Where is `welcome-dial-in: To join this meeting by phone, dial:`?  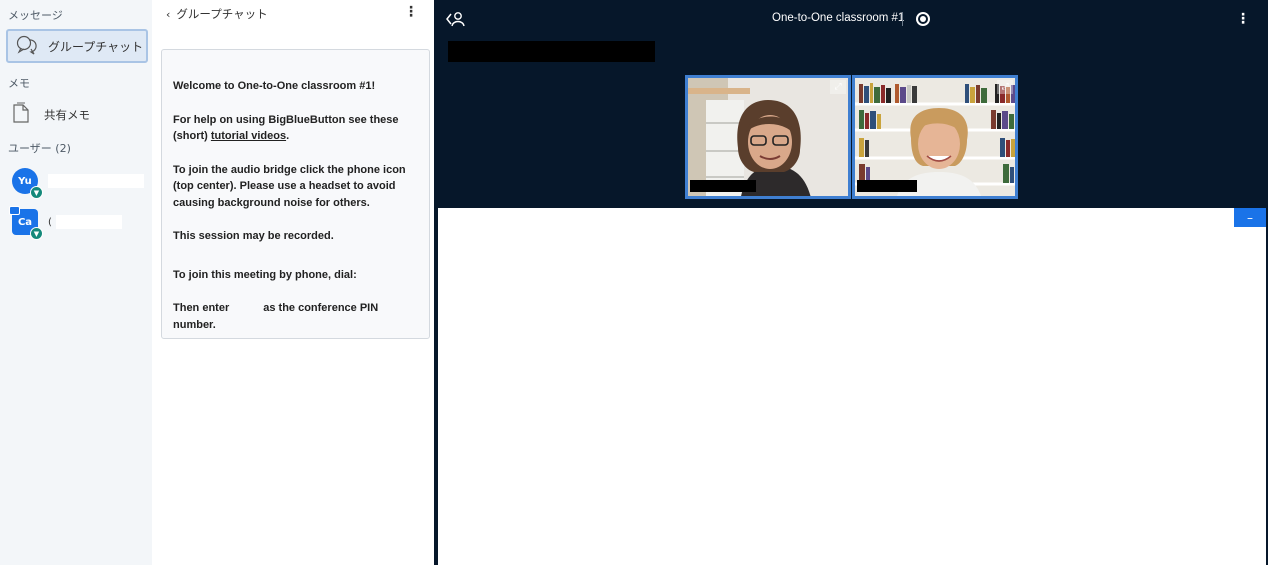 welcome-dial-in: To join this meeting by phone, dial: is located at coordinates (265, 274).